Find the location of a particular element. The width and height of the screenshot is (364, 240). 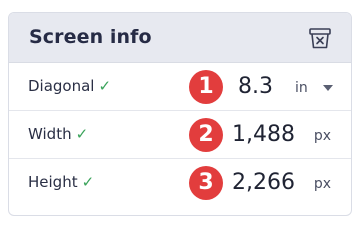

chevron-down-icon is located at coordinates (328, 88).